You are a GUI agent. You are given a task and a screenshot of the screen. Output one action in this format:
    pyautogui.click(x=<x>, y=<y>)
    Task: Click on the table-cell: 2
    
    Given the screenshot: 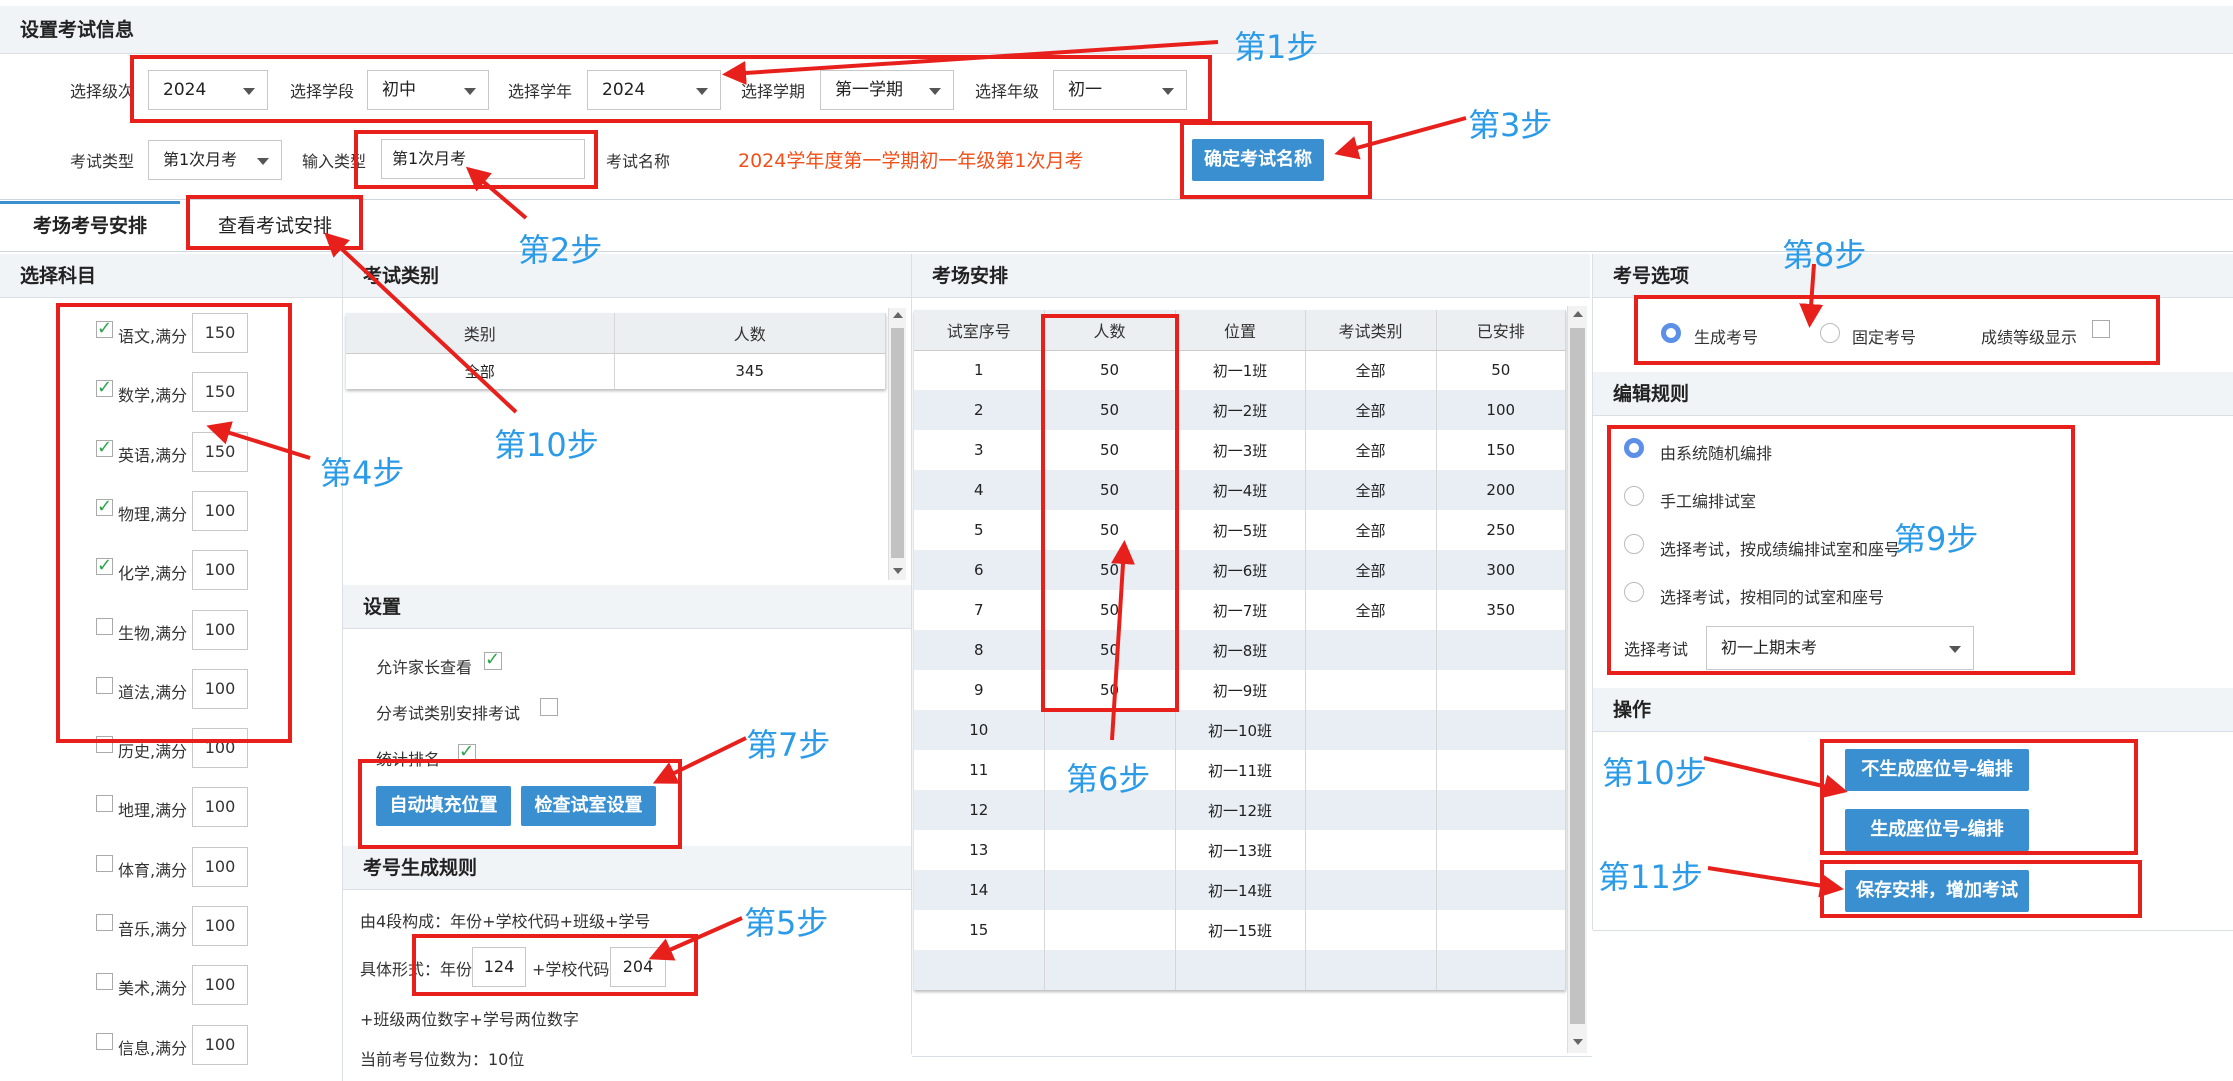 What is the action you would take?
    pyautogui.click(x=979, y=410)
    